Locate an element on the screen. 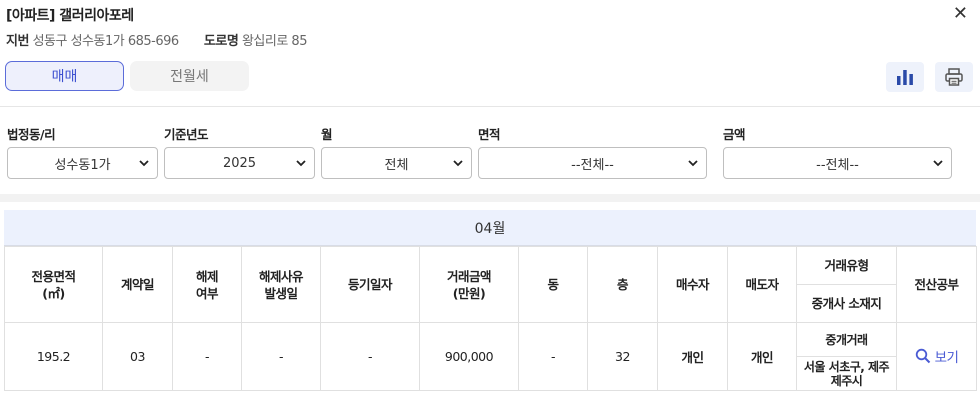 This screenshot has width=980, height=399. col-cancel-label-1: 해제 is located at coordinates (207, 276).